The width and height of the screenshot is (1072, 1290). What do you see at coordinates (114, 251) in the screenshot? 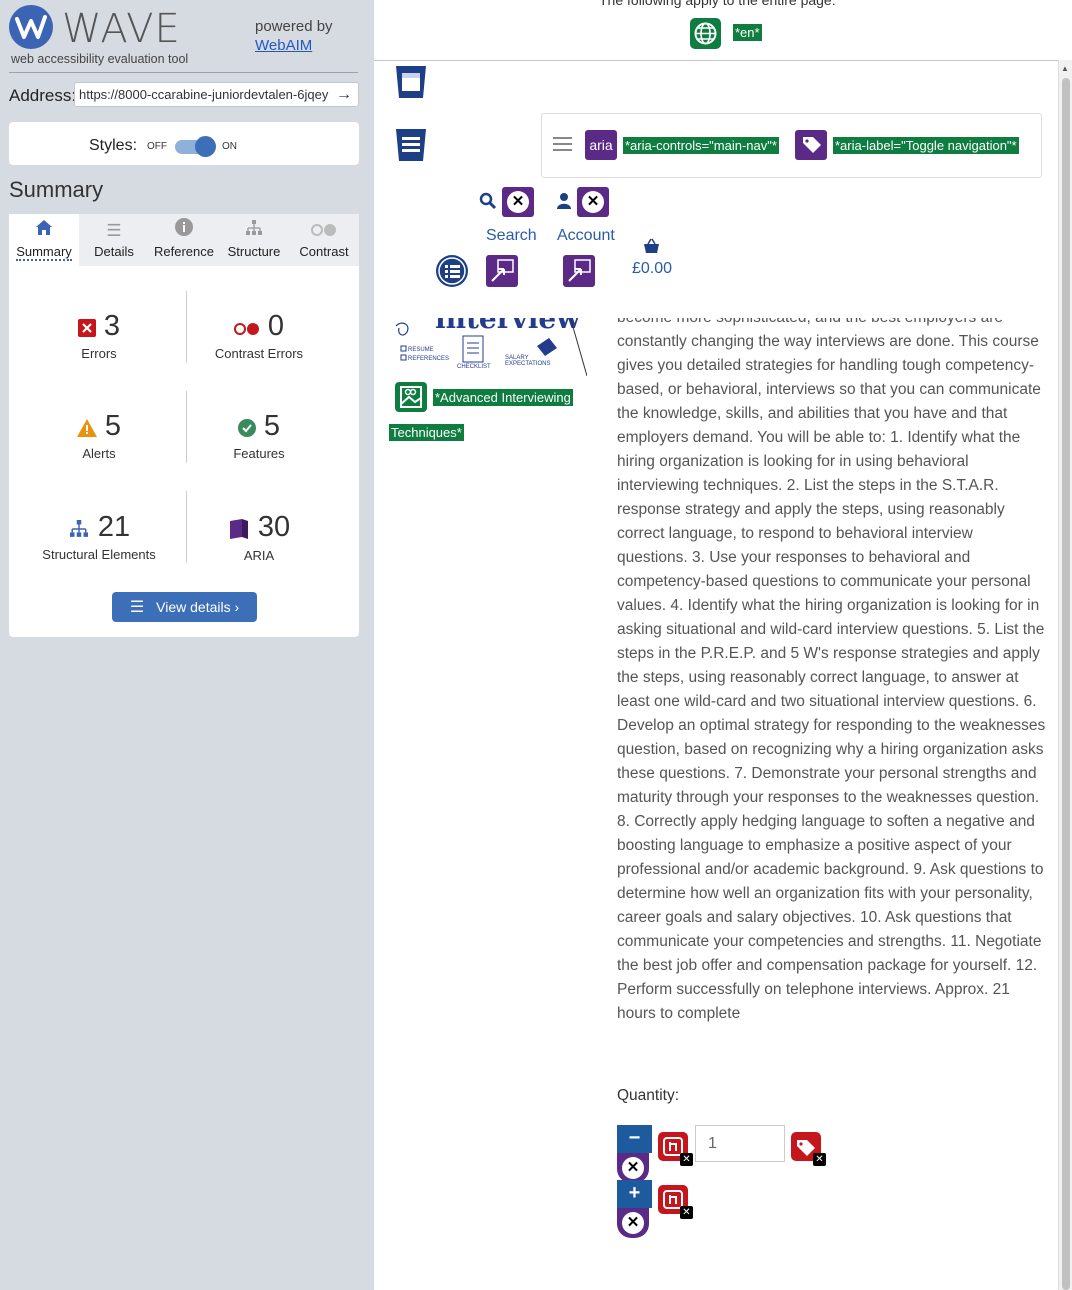
I see `tab-details-label: Details` at bounding box center [114, 251].